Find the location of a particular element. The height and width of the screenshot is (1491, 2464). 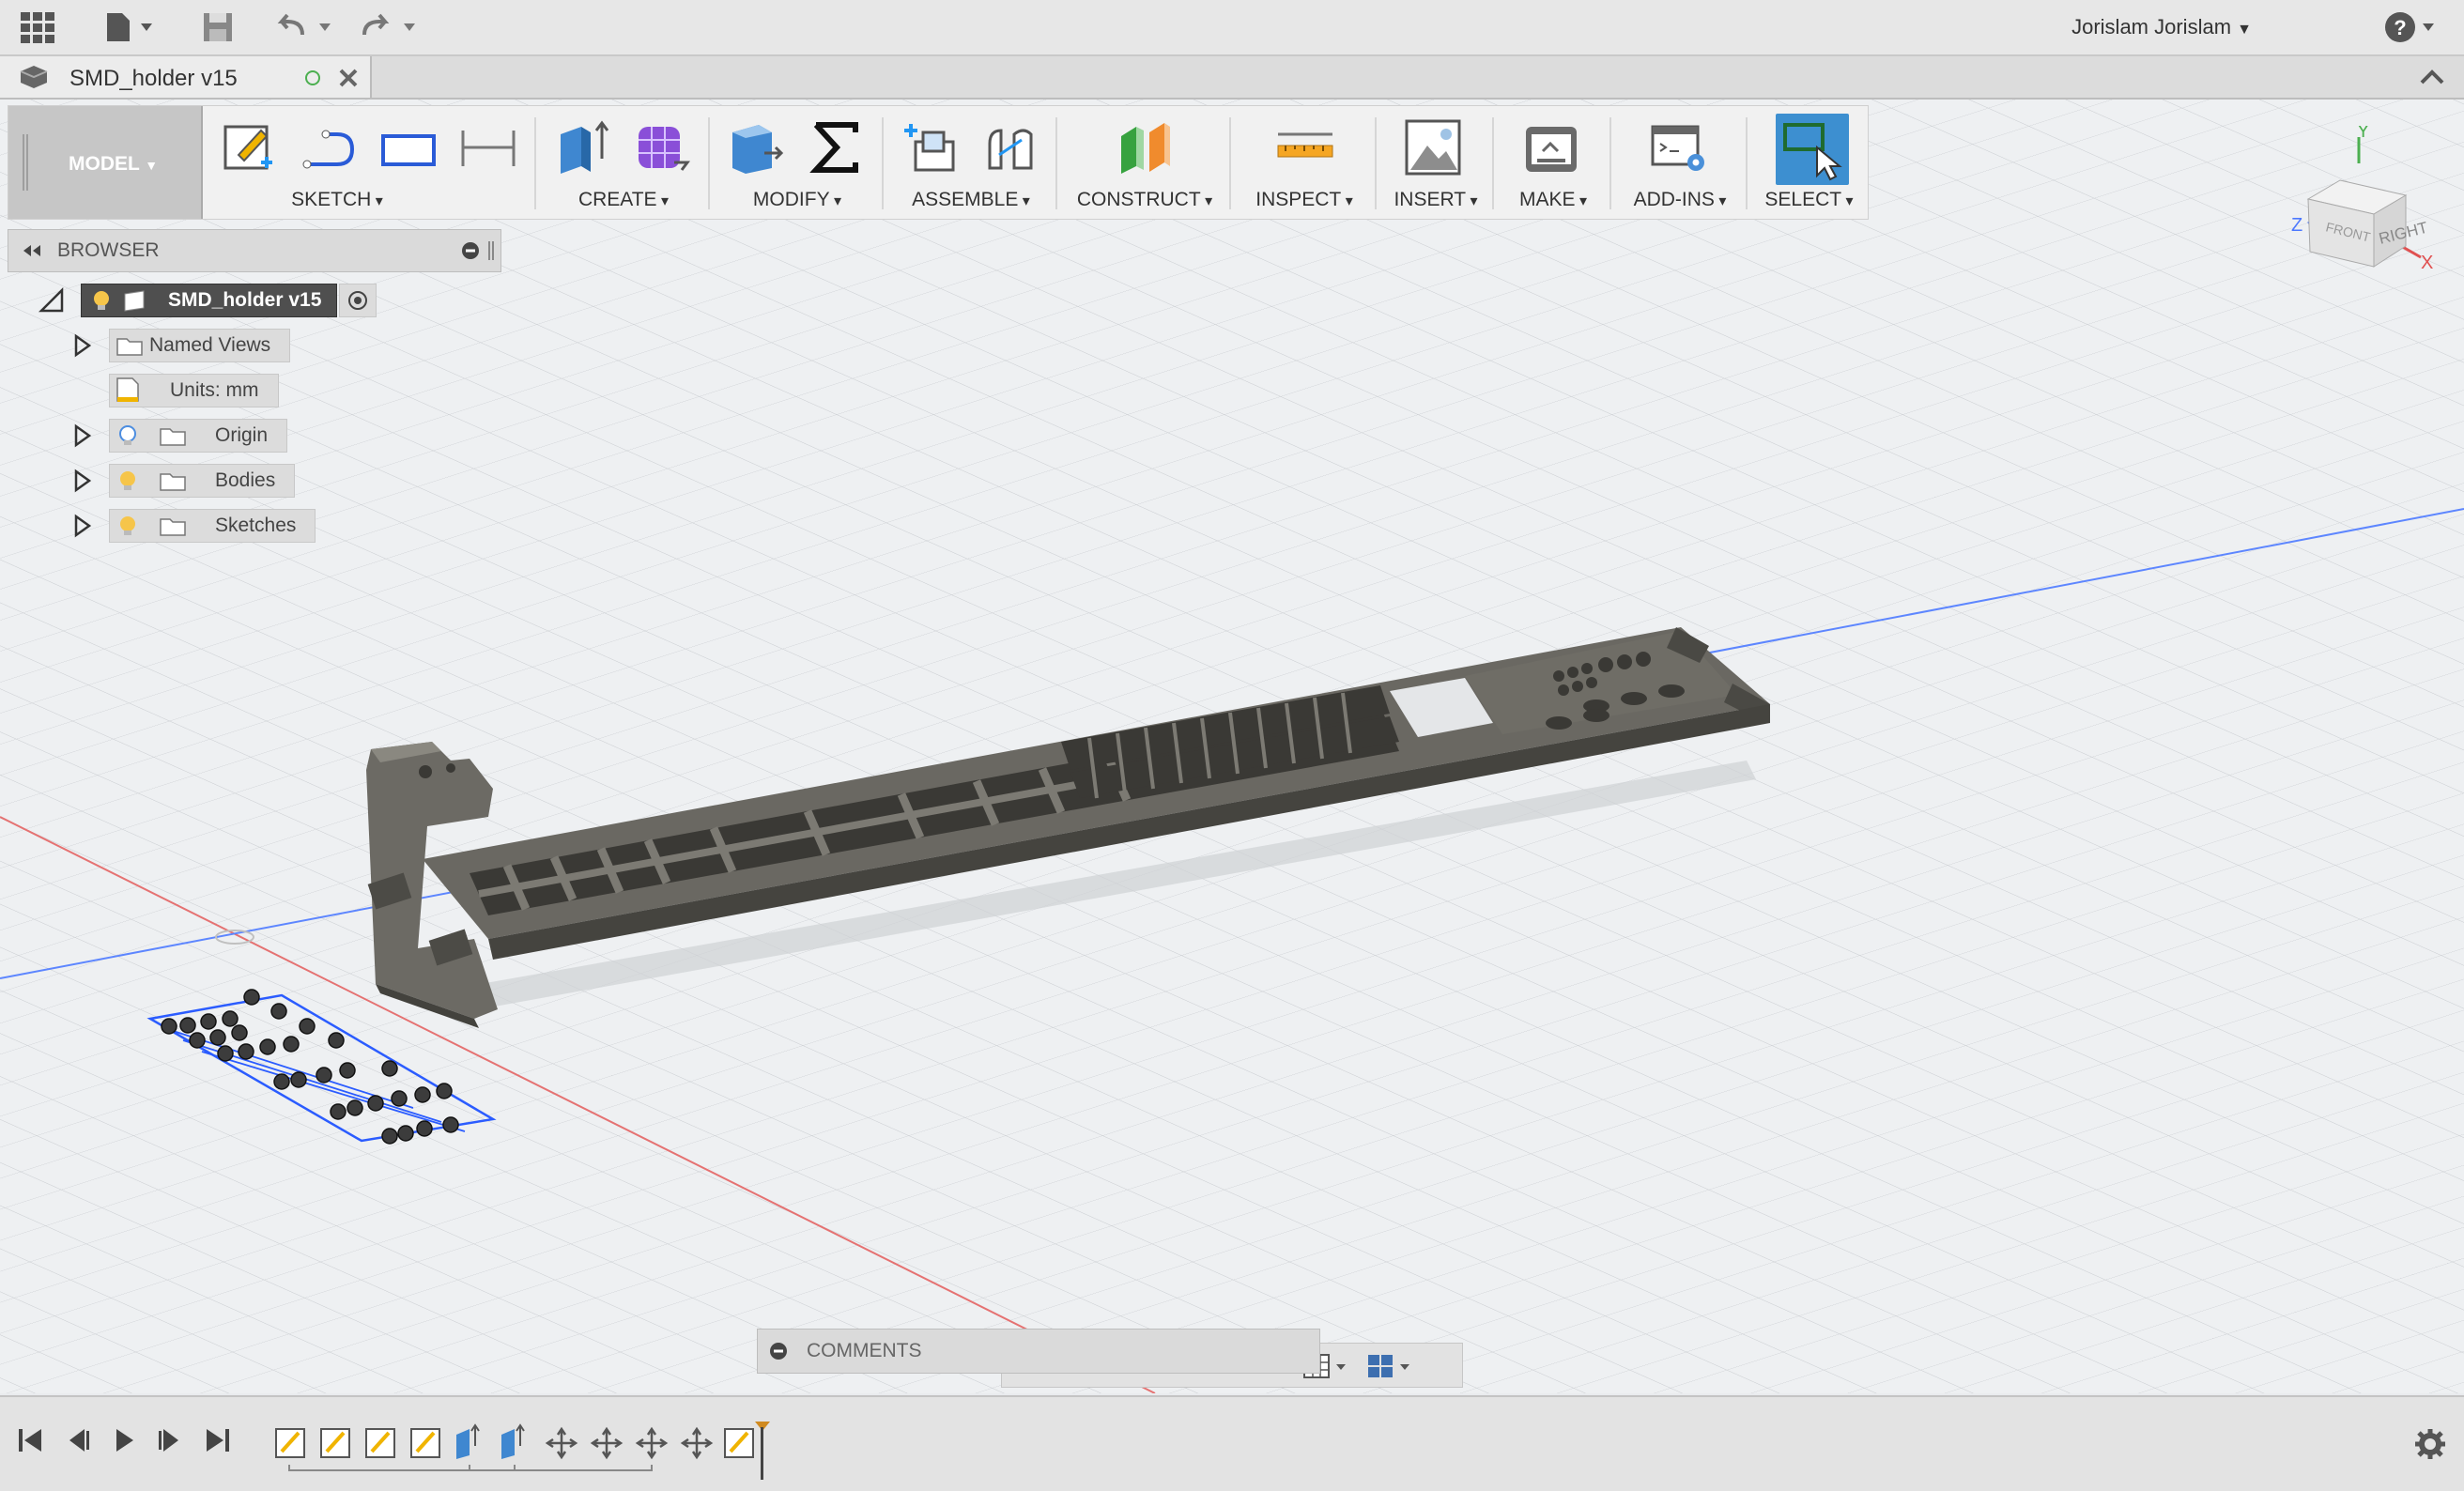

browser-root-row: SMD_holder v15 is located at coordinates (207, 301).